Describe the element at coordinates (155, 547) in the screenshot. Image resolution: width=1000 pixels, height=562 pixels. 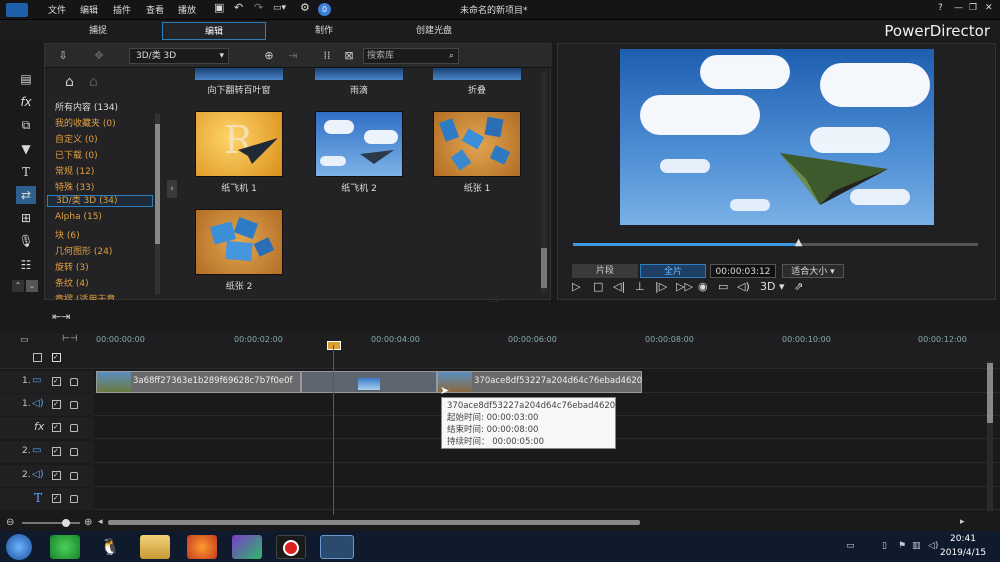
I see `taskbar-app-folder` at that location.